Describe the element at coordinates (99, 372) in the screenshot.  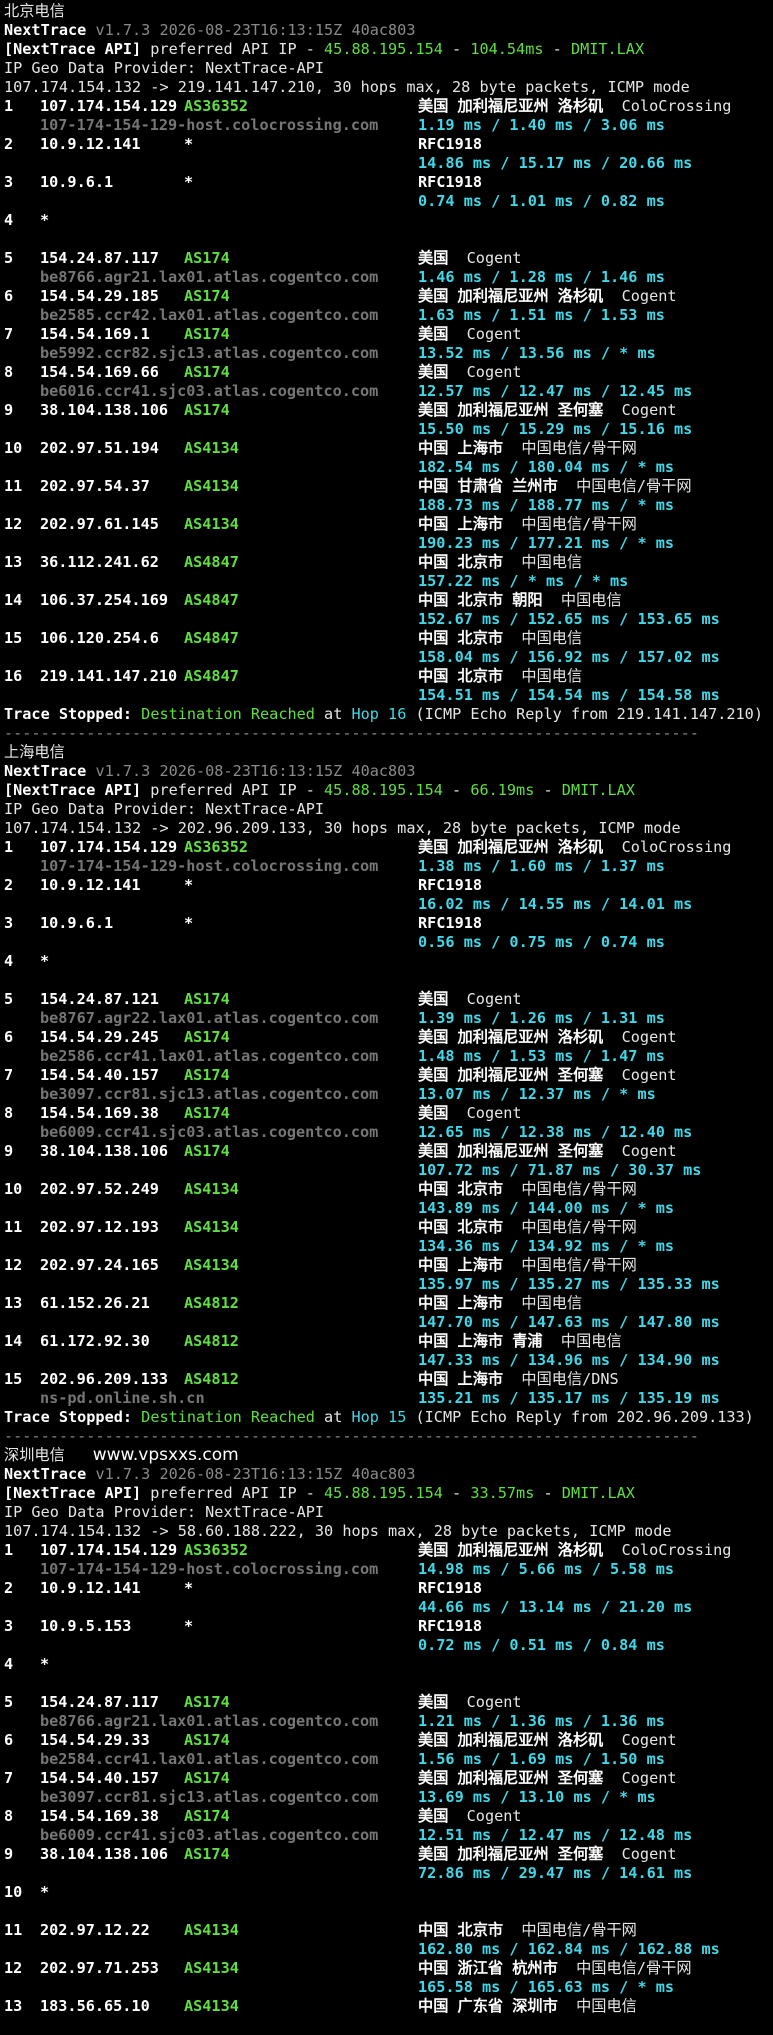
I see `hop-ip: 154.54.169.66` at that location.